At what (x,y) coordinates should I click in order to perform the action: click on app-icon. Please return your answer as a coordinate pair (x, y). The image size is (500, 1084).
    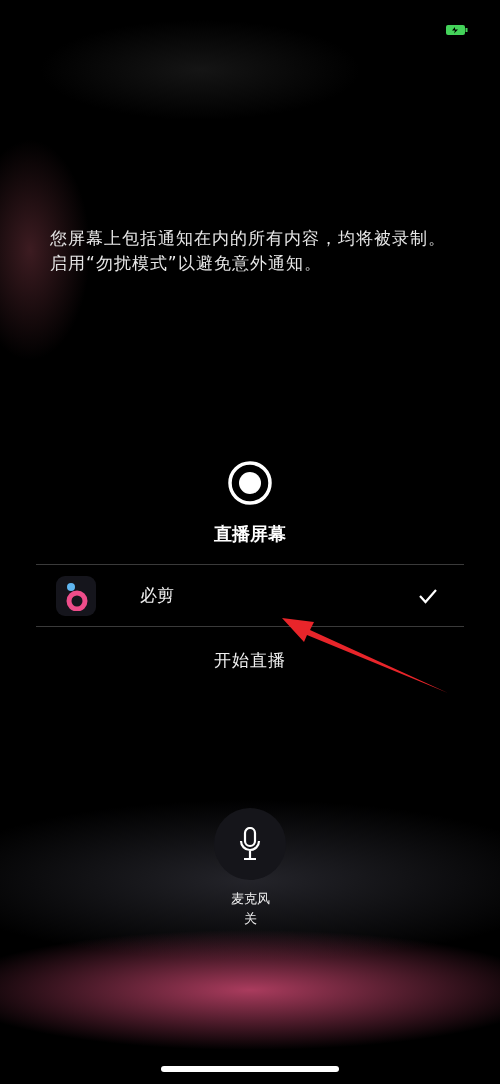
    Looking at the image, I should click on (76, 595).